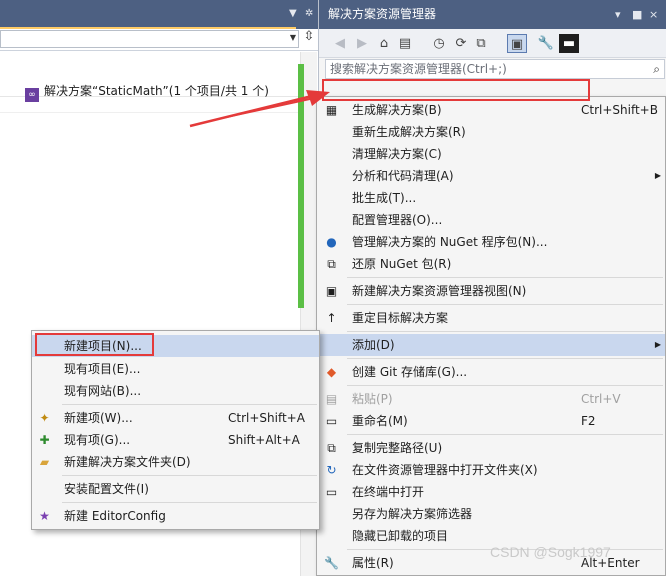 This screenshot has width=666, height=576. Describe the element at coordinates (491, 154) in the screenshot. I see `menu-item-clean-solution: 清理解决方案(C)` at that location.